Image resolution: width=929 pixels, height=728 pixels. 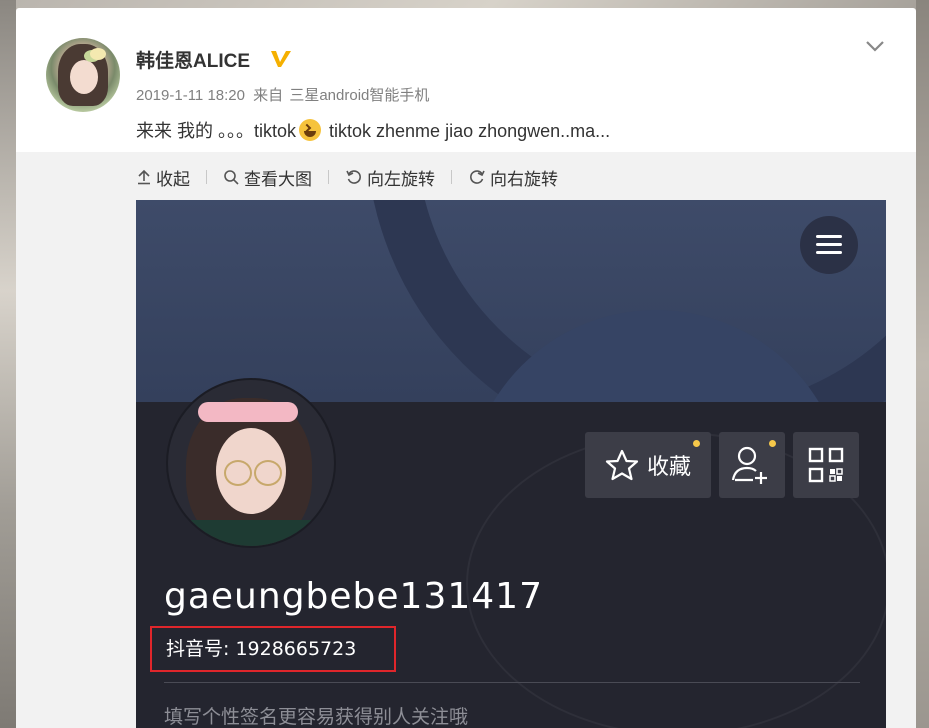 I want to click on collapse-arrow-icon, so click(x=144, y=177).